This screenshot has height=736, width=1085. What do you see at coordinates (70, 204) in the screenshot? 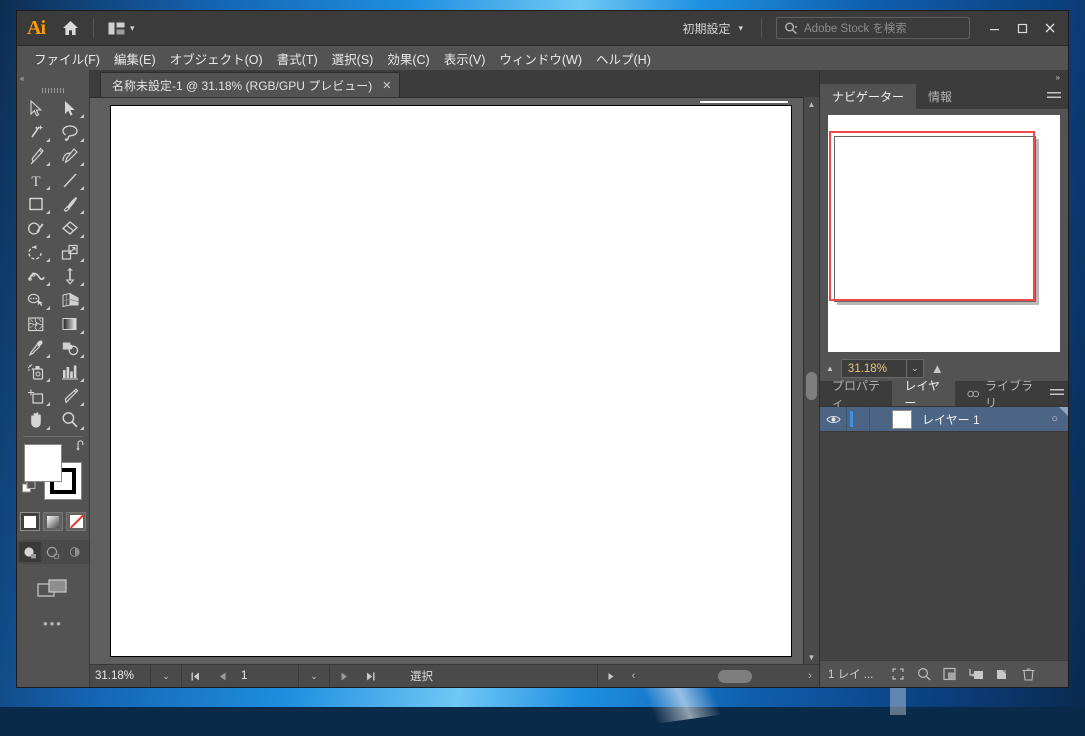
I see `paintbrush-tool` at bounding box center [70, 204].